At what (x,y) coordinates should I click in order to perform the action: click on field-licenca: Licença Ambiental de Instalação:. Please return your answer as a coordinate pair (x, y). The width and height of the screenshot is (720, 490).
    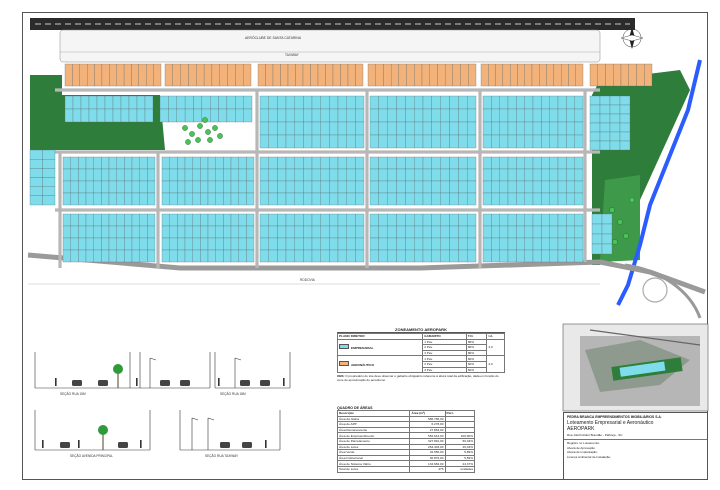
    Looking at the image, I should click on (589, 456).